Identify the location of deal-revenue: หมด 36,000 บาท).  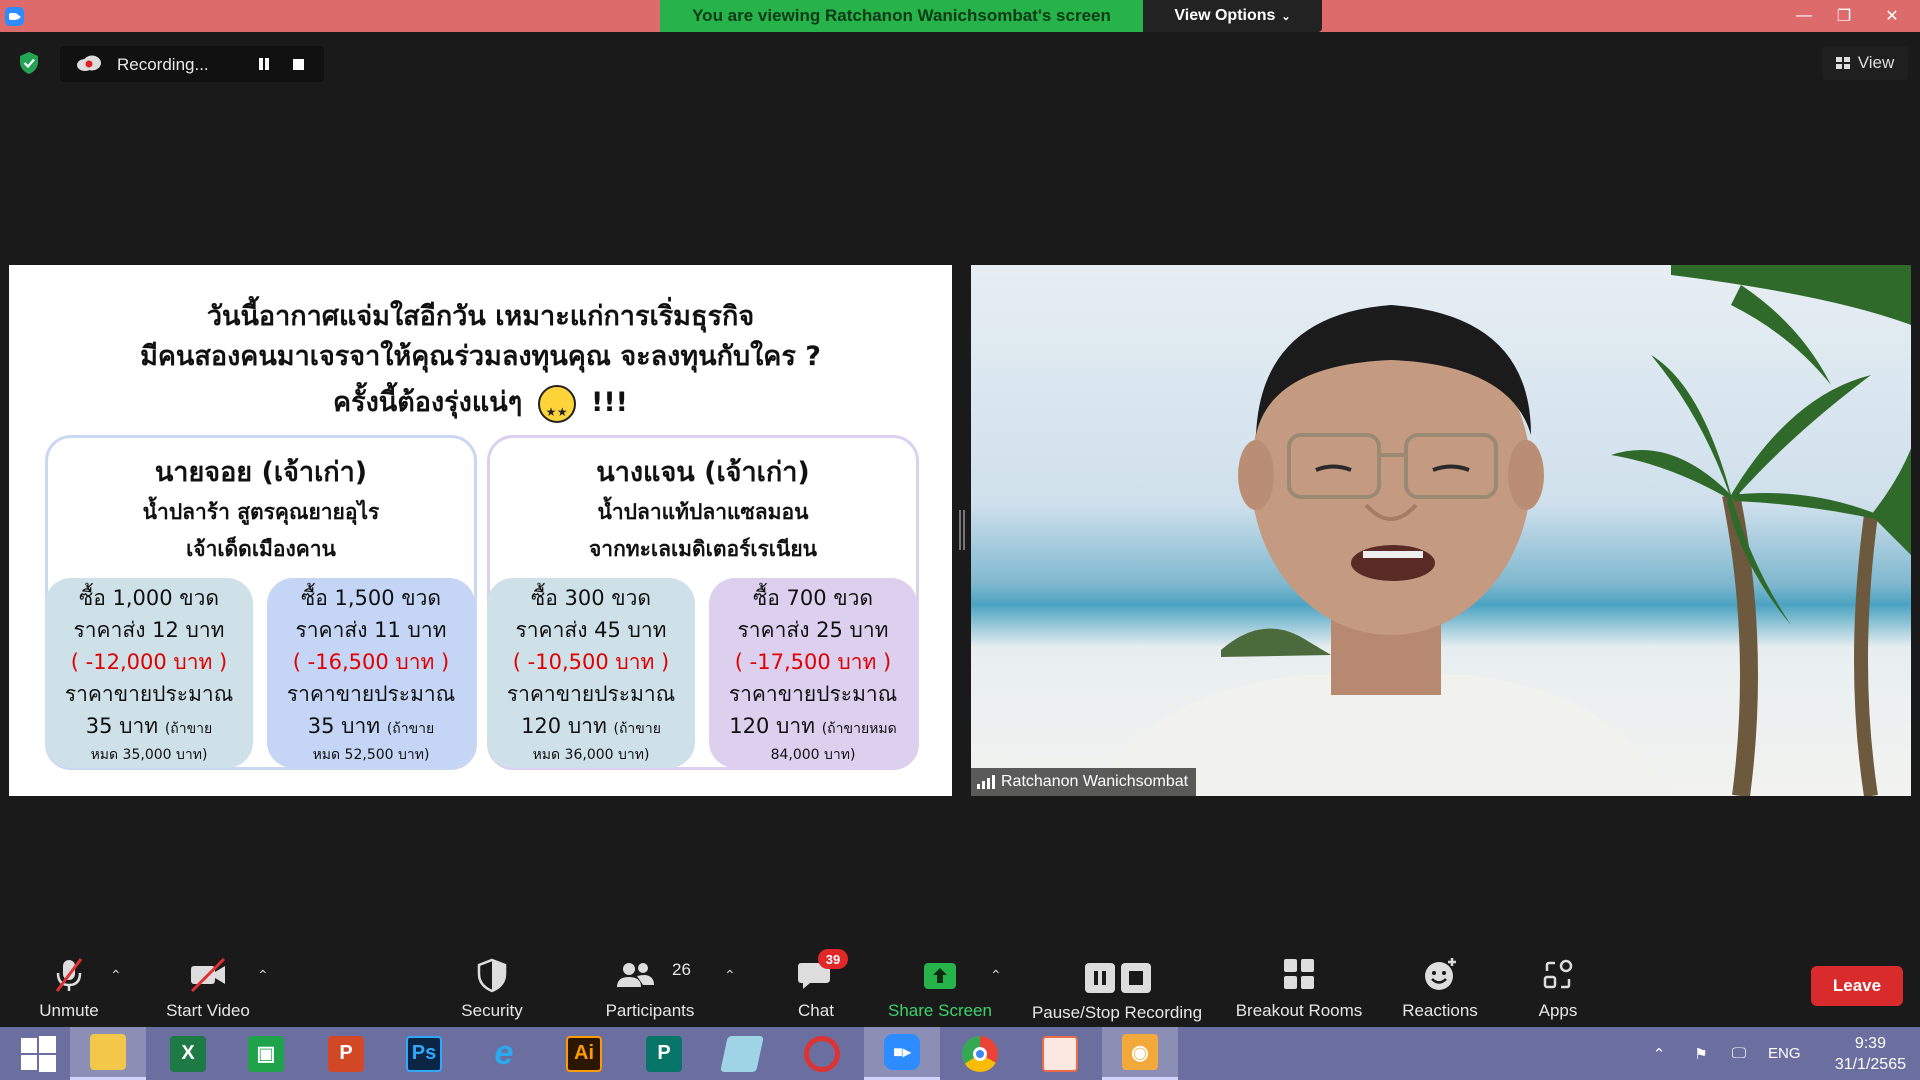
(591, 755).